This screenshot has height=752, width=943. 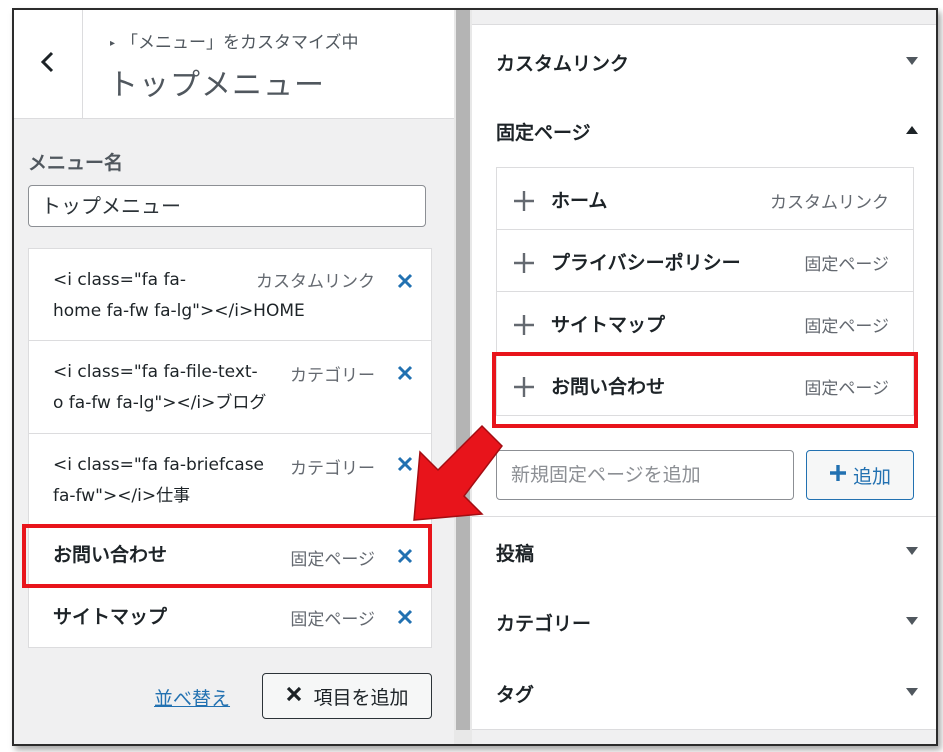 I want to click on page-item: サイトマップ 固定ページ, so click(x=705, y=322).